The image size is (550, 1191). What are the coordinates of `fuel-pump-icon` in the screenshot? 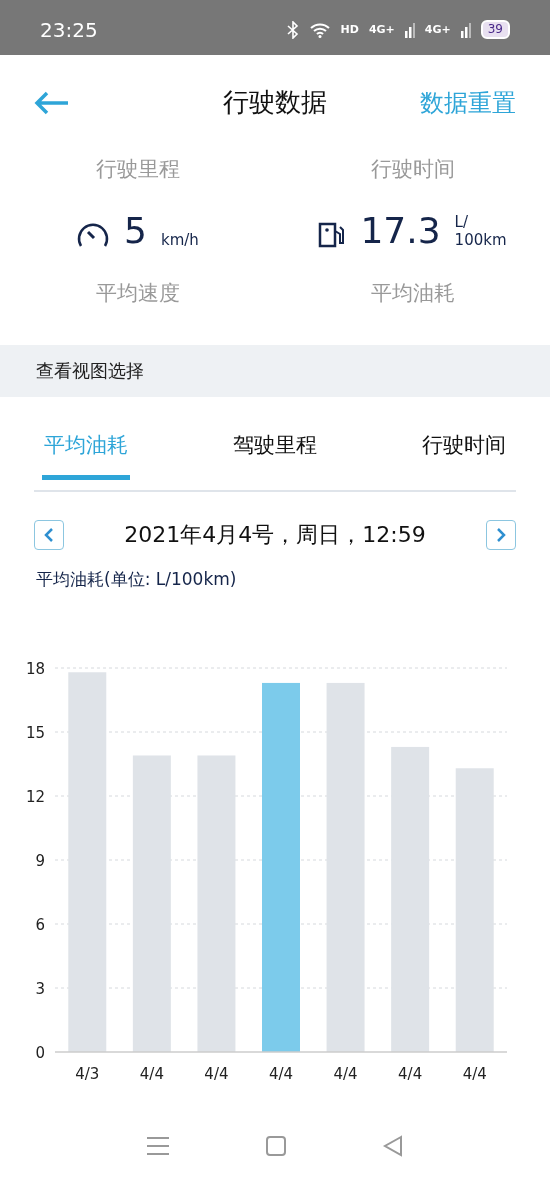 It's located at (332, 235).